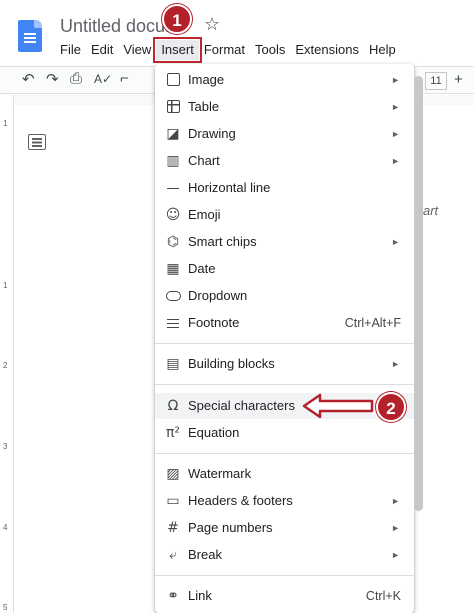  I want to click on menu-item-label: Table, so click(204, 106).